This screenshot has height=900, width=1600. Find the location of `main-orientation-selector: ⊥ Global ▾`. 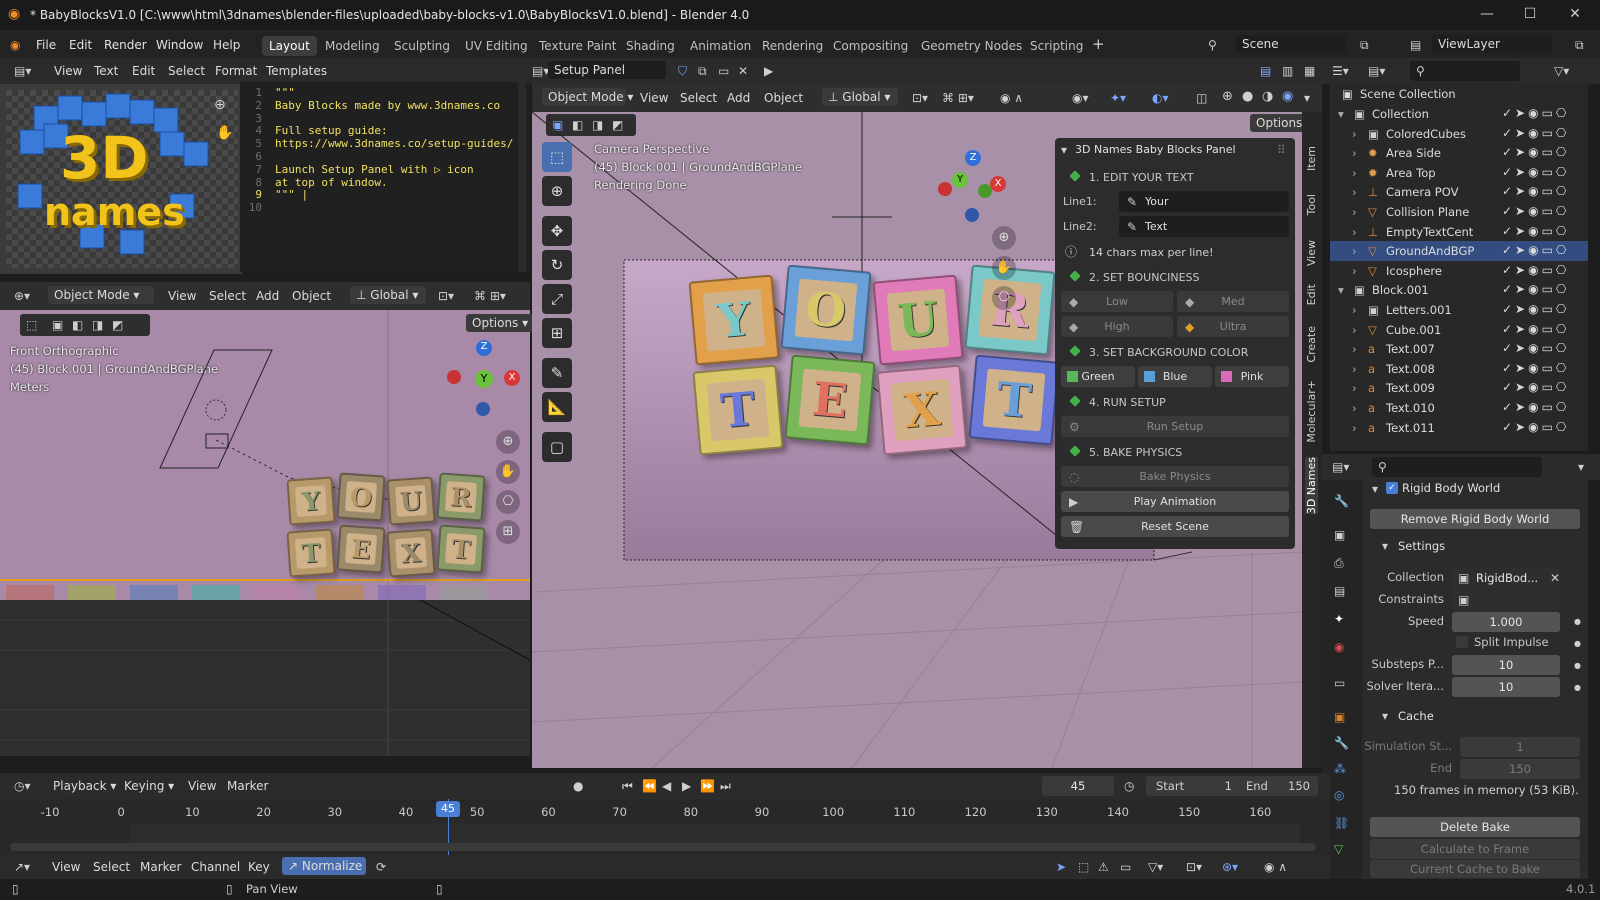

main-orientation-selector: ⊥ Global ▾ is located at coordinates (860, 97).